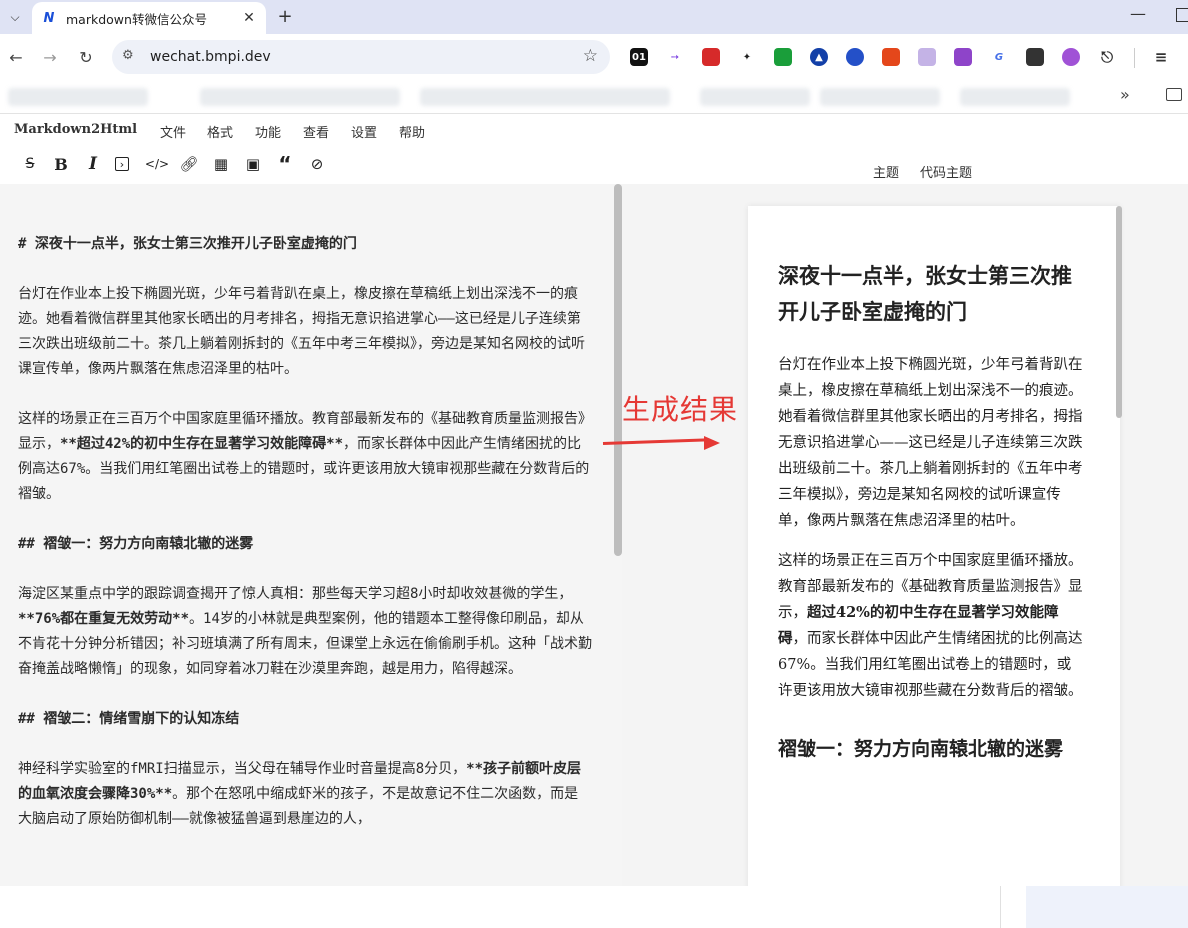 This screenshot has width=1188, height=928. What do you see at coordinates (317, 164) in the screenshot?
I see `clear-format-icon: ⊘` at bounding box center [317, 164].